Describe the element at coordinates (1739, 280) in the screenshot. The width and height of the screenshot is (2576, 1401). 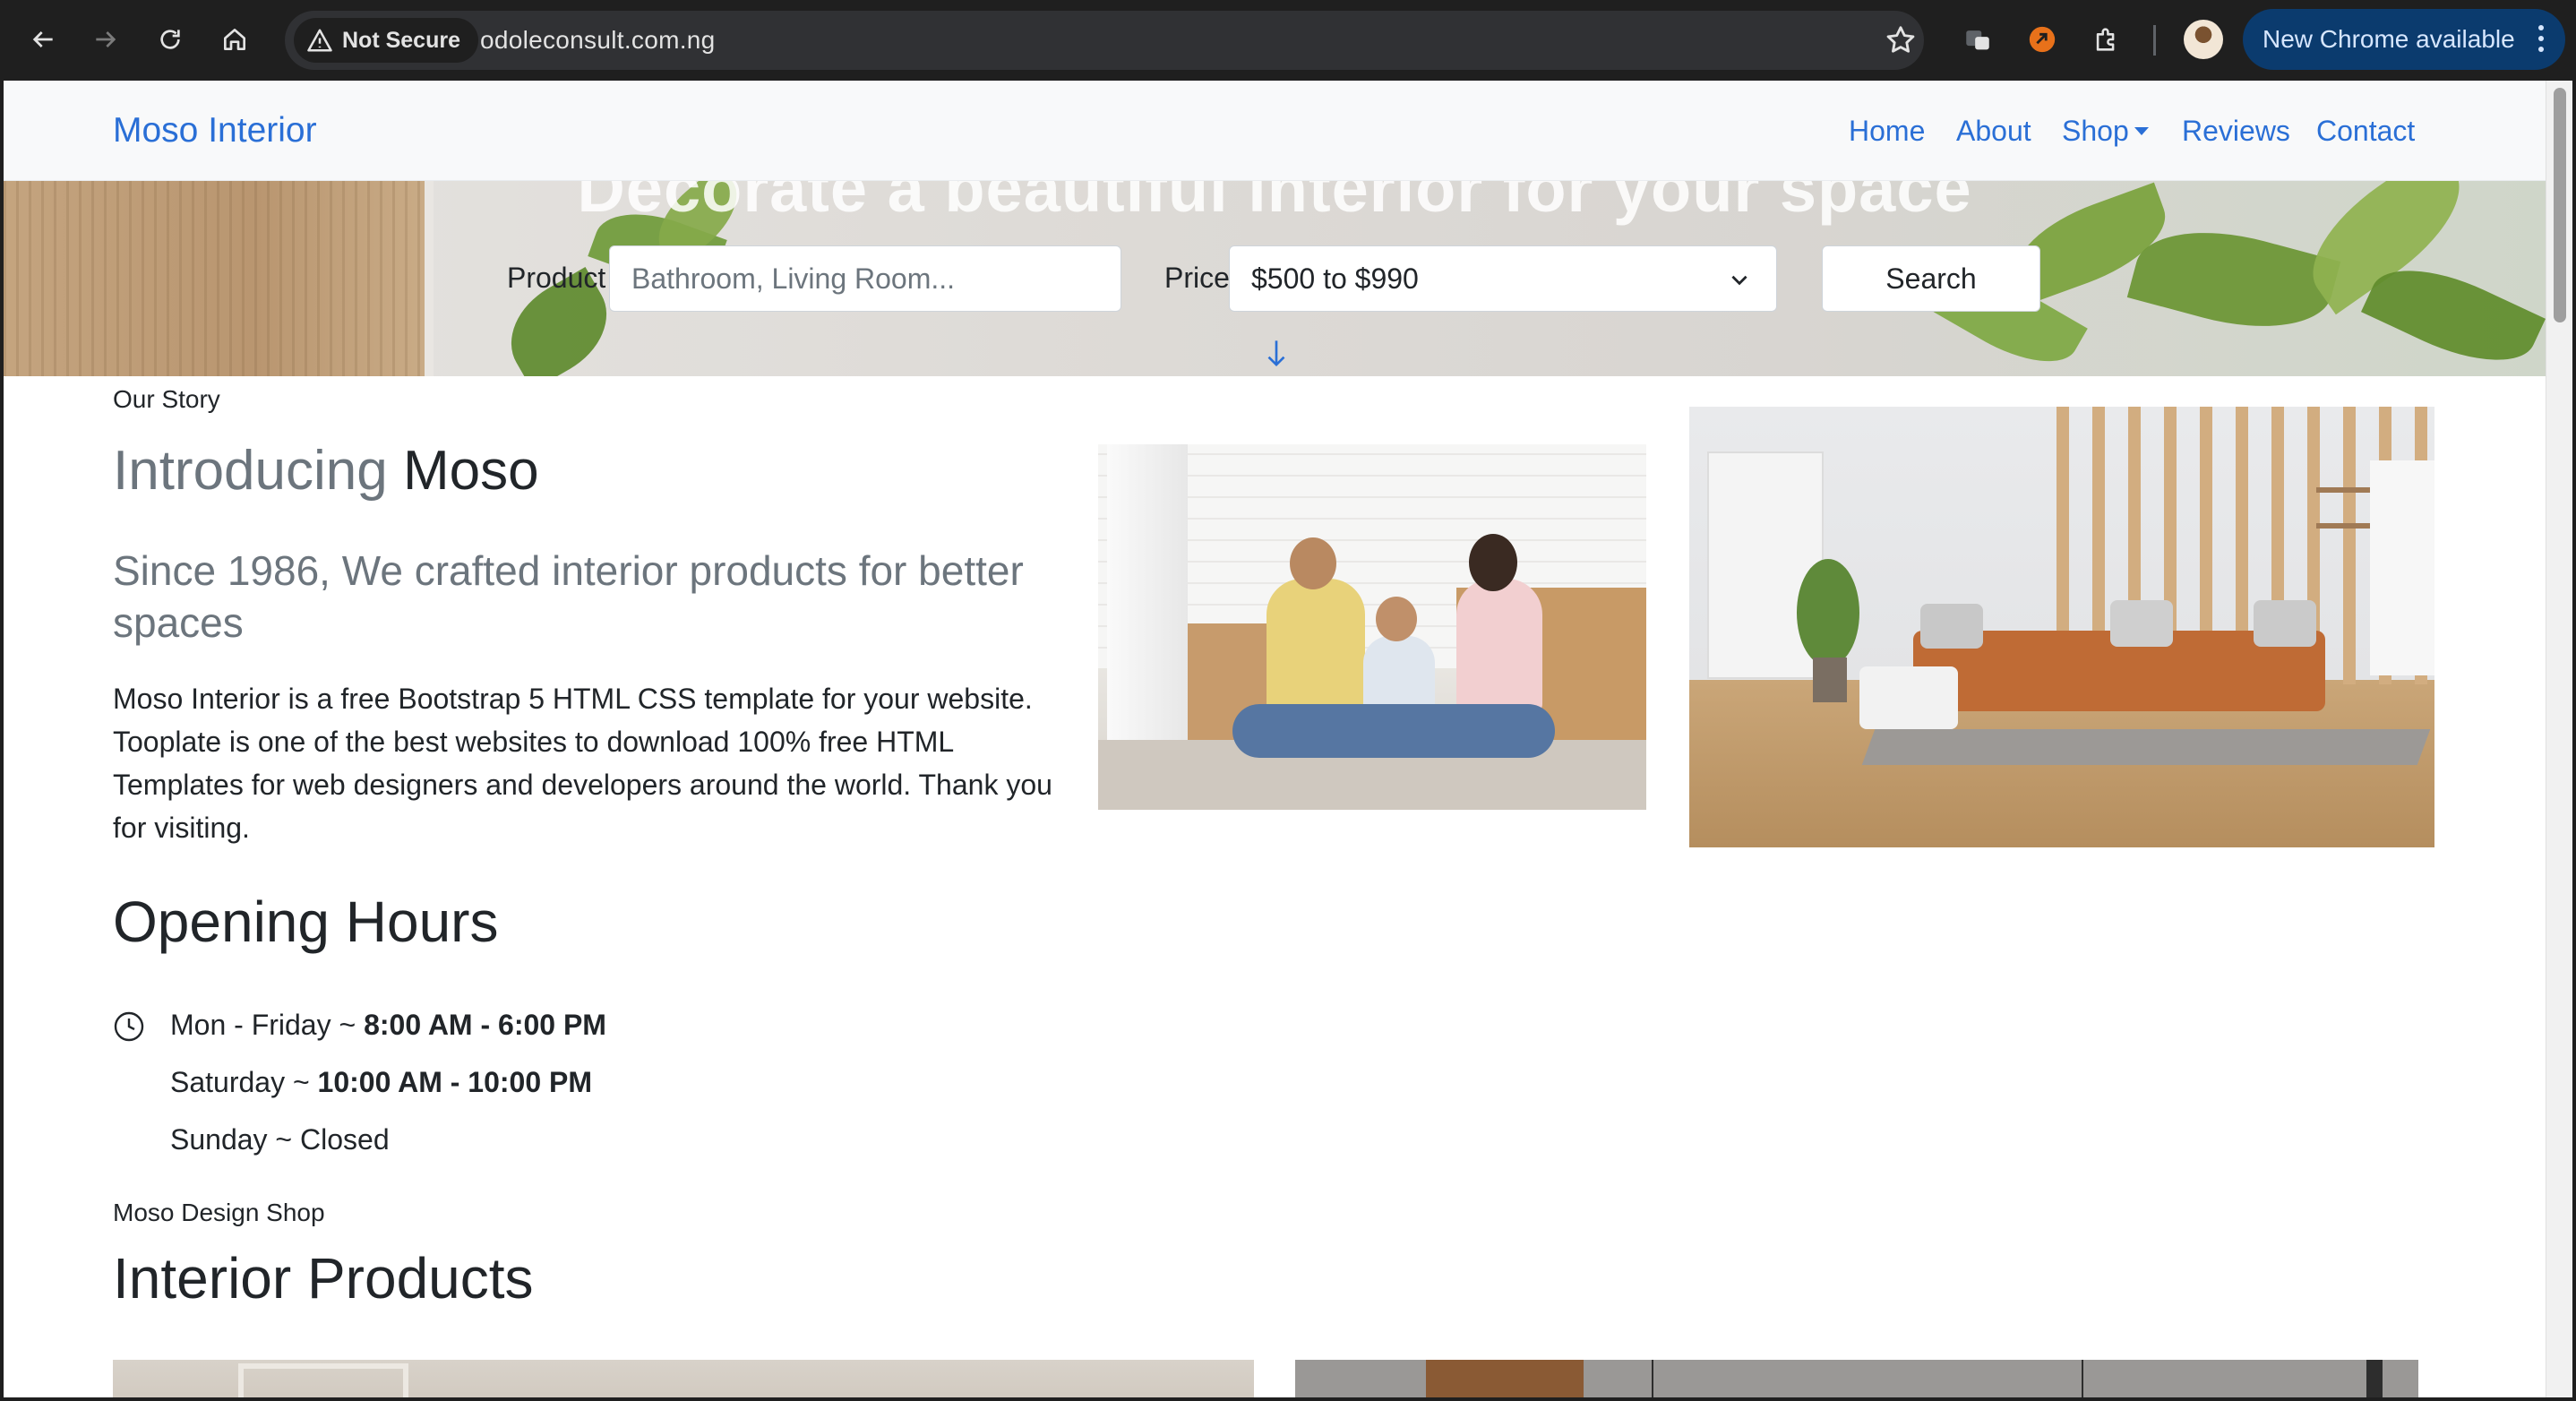
I see `chevron-down-icon` at that location.